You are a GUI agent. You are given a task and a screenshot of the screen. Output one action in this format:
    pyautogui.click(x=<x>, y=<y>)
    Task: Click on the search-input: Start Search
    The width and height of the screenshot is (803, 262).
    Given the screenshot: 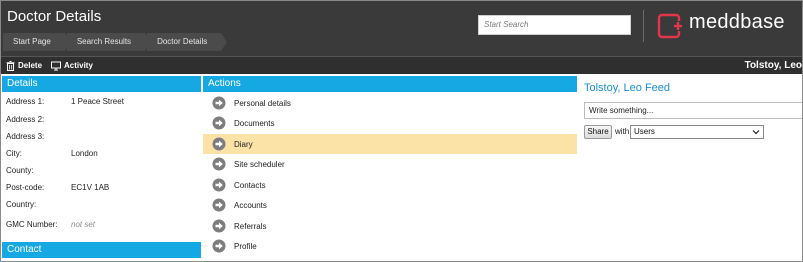 What is the action you would take?
    pyautogui.click(x=554, y=25)
    